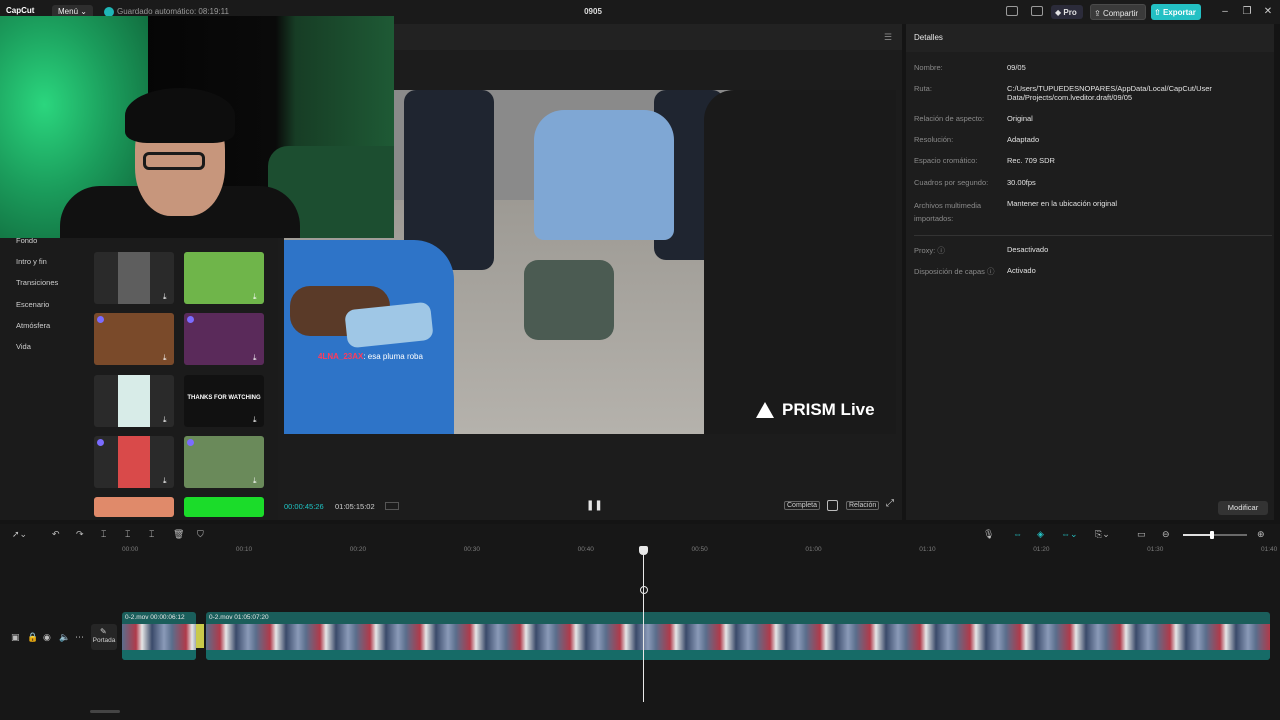 The width and height of the screenshot is (1280, 720). Describe the element at coordinates (923, 88) in the screenshot. I see `detail-label: Ruta:` at that location.